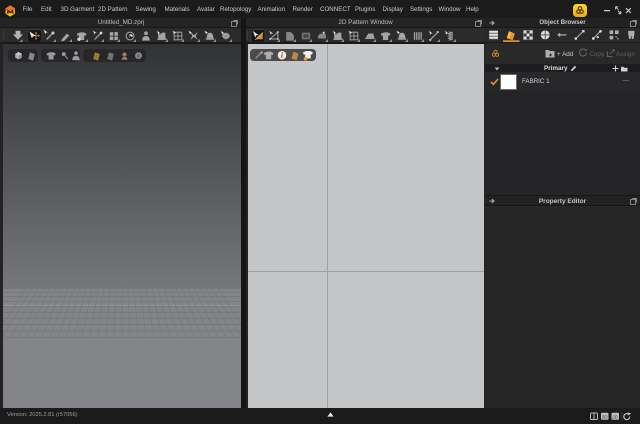  Describe the element at coordinates (605, 416) in the screenshot. I see `svg-text: 3D` at that location.